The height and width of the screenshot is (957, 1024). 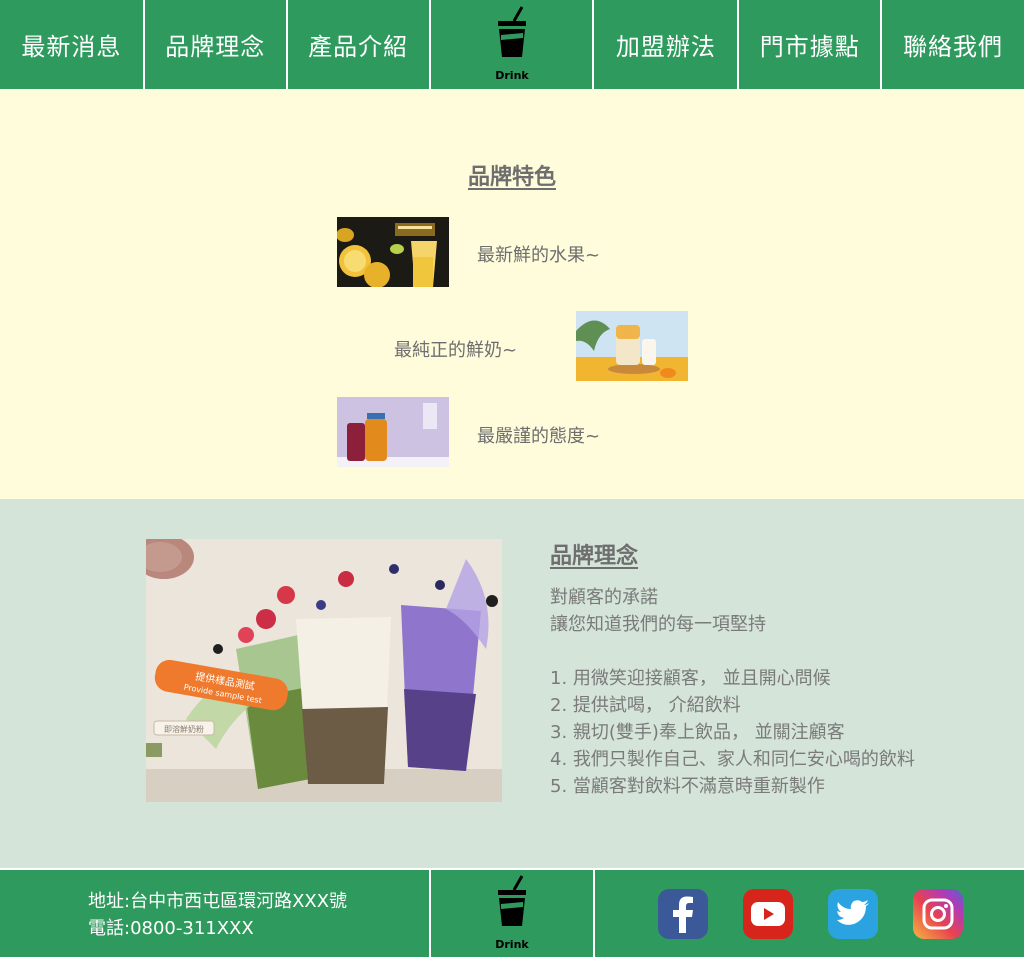 What do you see at coordinates (357, 44) in the screenshot?
I see `nav-products: 產品介紹` at bounding box center [357, 44].